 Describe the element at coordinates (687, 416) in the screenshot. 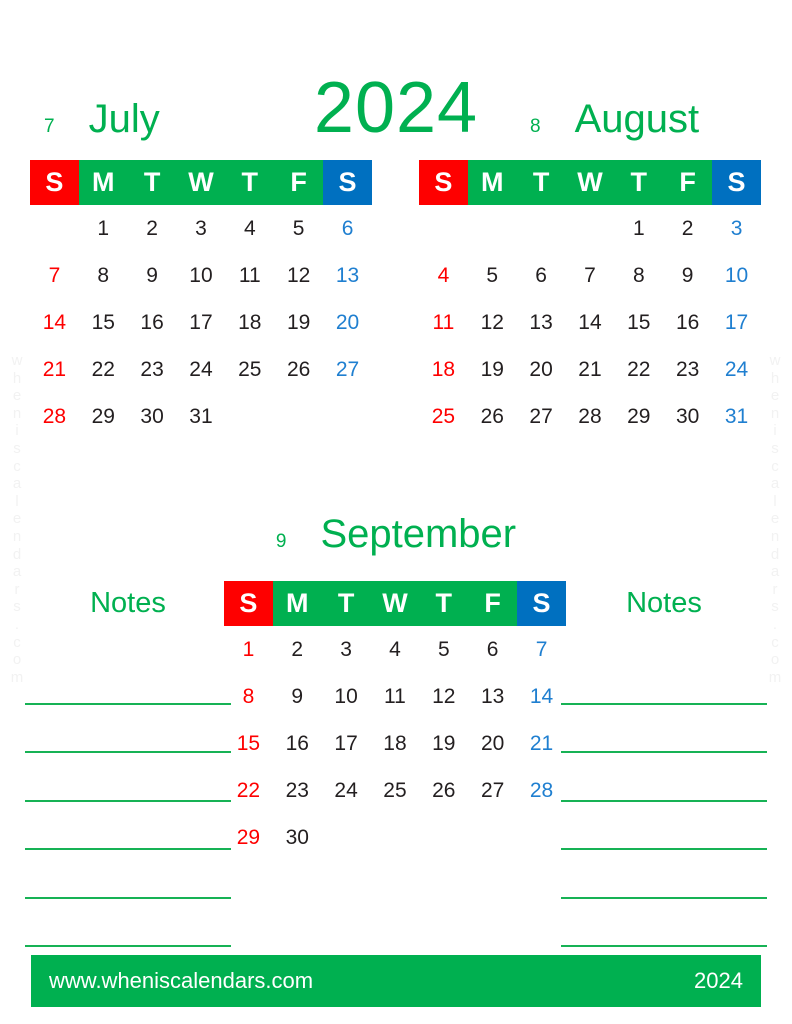

I see `day-cell: 30` at that location.